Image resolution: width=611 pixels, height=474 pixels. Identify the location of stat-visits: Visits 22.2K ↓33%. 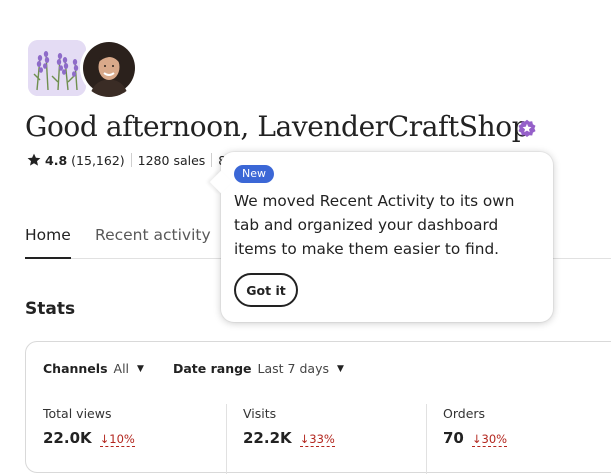
(289, 426).